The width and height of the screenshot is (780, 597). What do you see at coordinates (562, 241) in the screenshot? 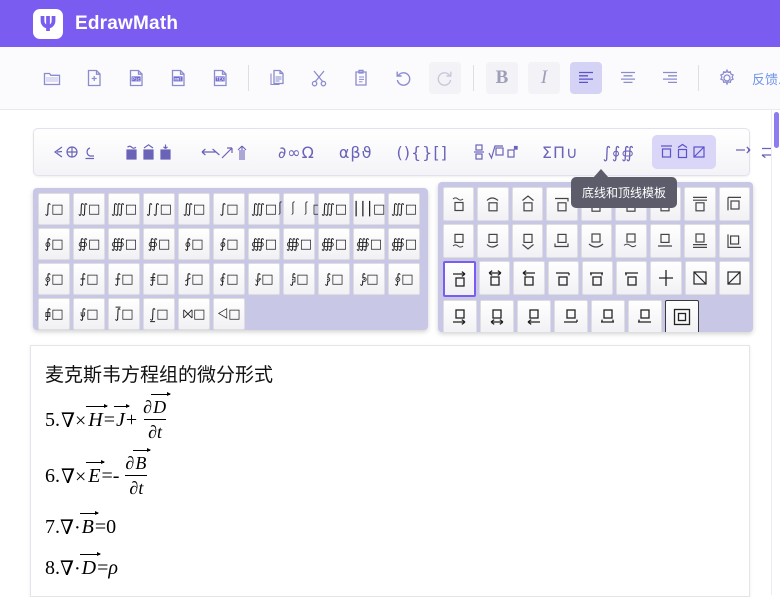
I see `underbrace-box-cell` at bounding box center [562, 241].